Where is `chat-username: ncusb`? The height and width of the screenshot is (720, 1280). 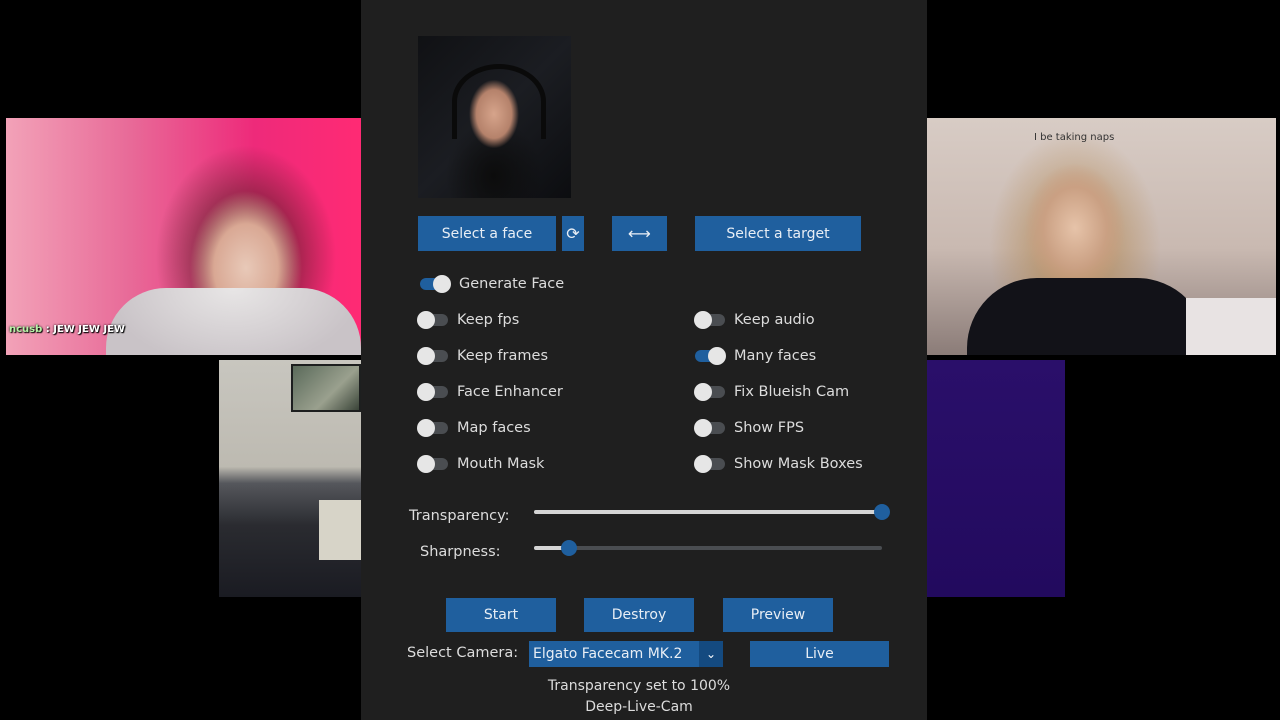 chat-username: ncusb is located at coordinates (26, 329).